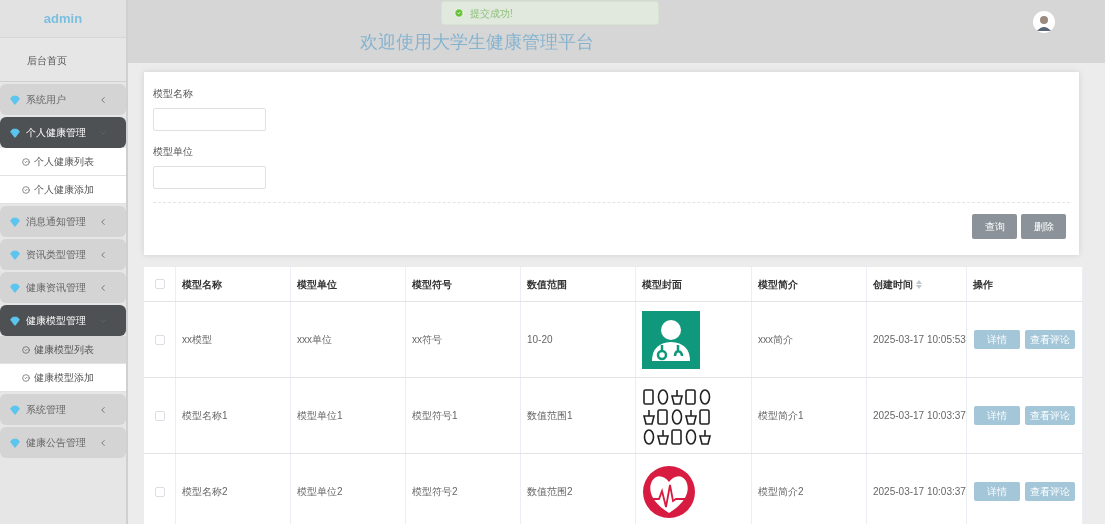 Image resolution: width=1105 pixels, height=524 pixels. I want to click on menu-item: 系统管理, so click(63, 409).